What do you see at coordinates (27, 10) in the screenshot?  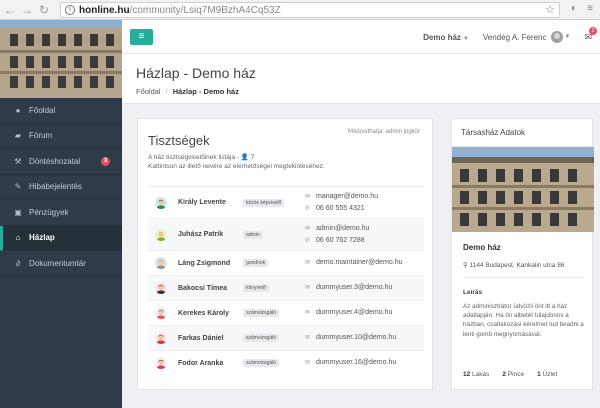 I see `forward-icon: →` at bounding box center [27, 10].